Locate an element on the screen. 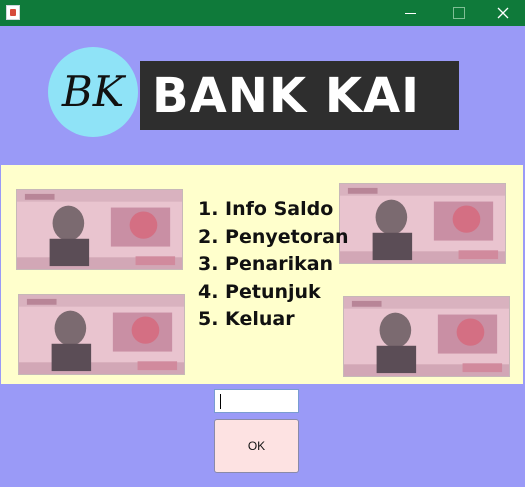 This screenshot has height=487, width=525. menu-choice-input is located at coordinates (256, 401).